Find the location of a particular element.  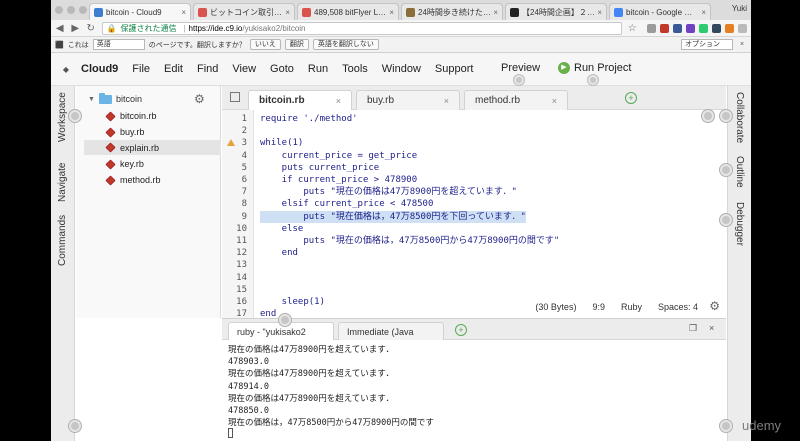

browser-tab: bitcoin - Google 検索 × is located at coordinates (660, 11).